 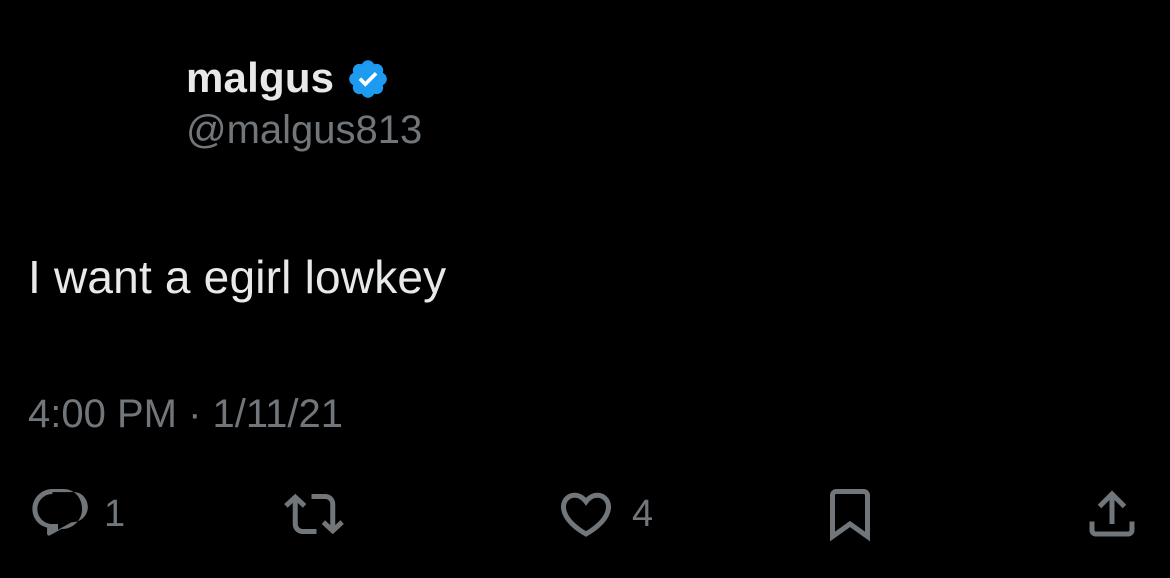 I want to click on tweet-header: malgus @malgus813, so click(x=304, y=102).